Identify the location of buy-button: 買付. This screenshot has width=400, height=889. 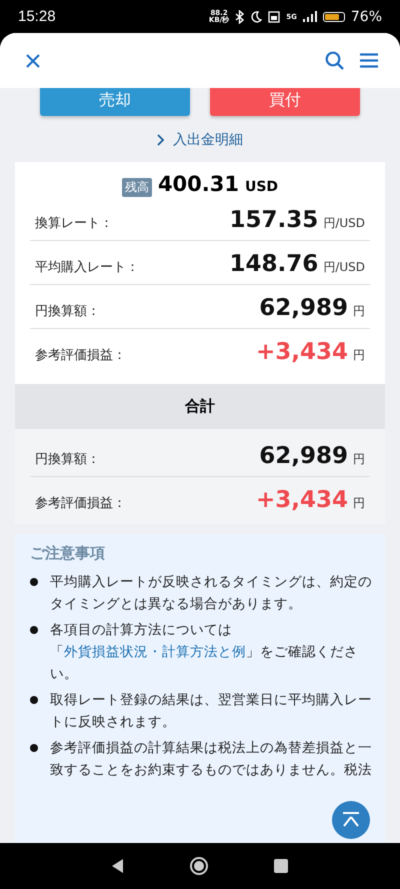
(285, 102).